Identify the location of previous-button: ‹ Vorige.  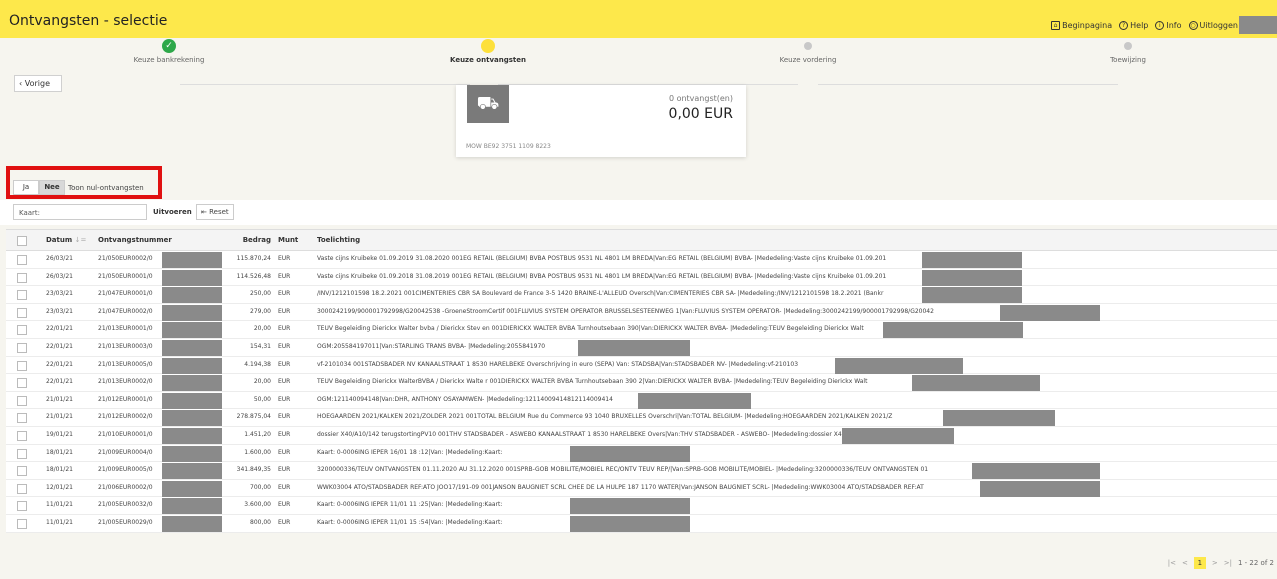
(38, 83).